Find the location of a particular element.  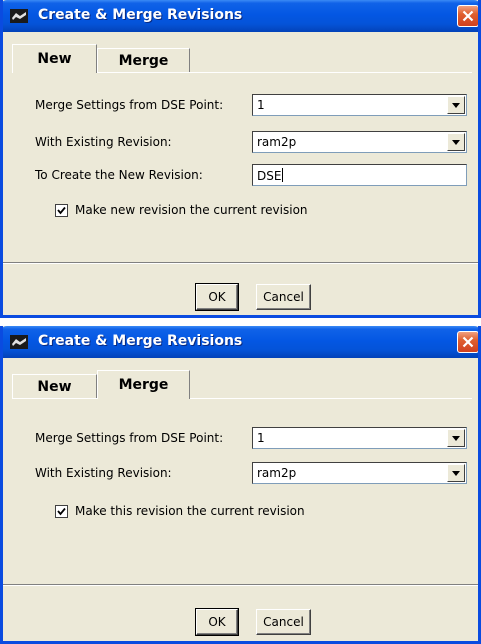

current-revision-checkbox-label: Make new revision the current revision is located at coordinates (191, 210).